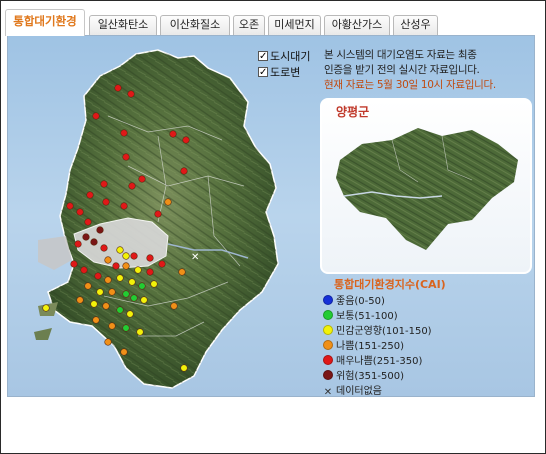 Image resolution: width=546 pixels, height=454 pixels. I want to click on legend-moderate: 보통(51-100), so click(425, 317).